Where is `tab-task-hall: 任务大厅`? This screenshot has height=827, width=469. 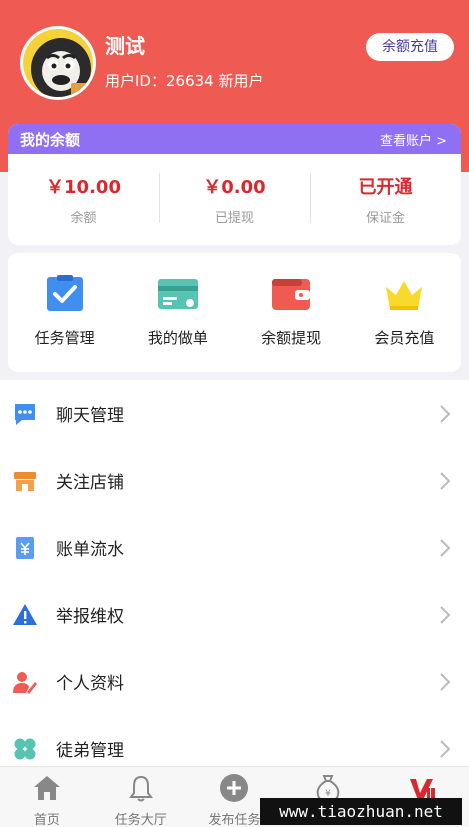
tab-task-hall: 任务大厅 is located at coordinates (141, 797).